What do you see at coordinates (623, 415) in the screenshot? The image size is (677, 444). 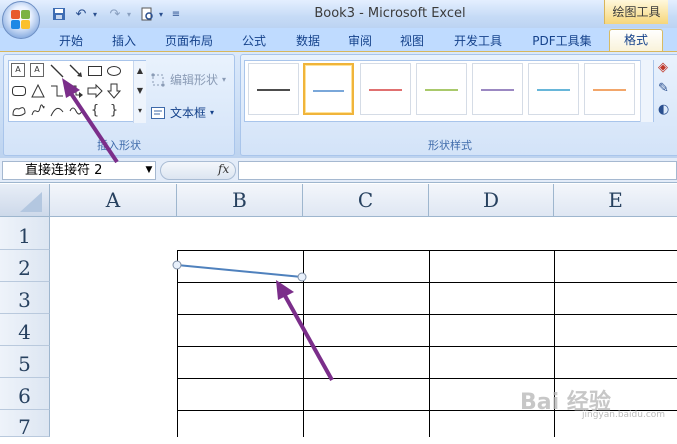 I see `baidu-watermark-url: jingyan.baidu.com` at bounding box center [623, 415].